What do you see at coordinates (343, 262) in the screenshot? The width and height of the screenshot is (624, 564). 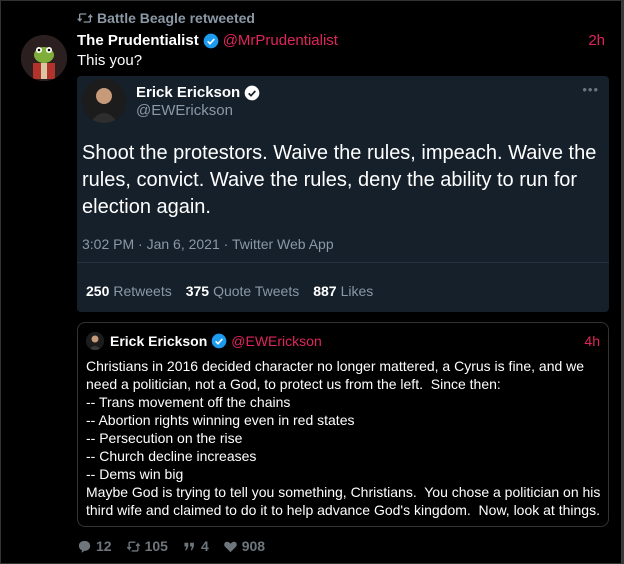 I see `divider` at bounding box center [343, 262].